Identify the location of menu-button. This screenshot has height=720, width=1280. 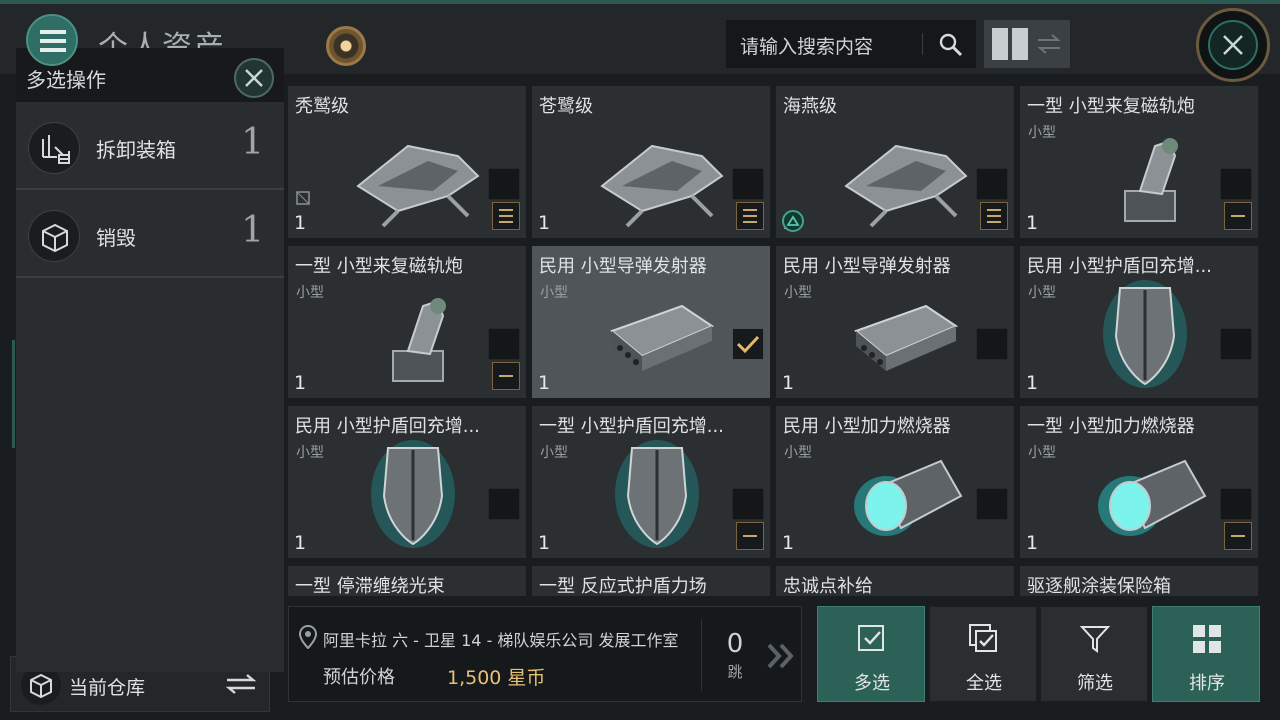
(52, 40).